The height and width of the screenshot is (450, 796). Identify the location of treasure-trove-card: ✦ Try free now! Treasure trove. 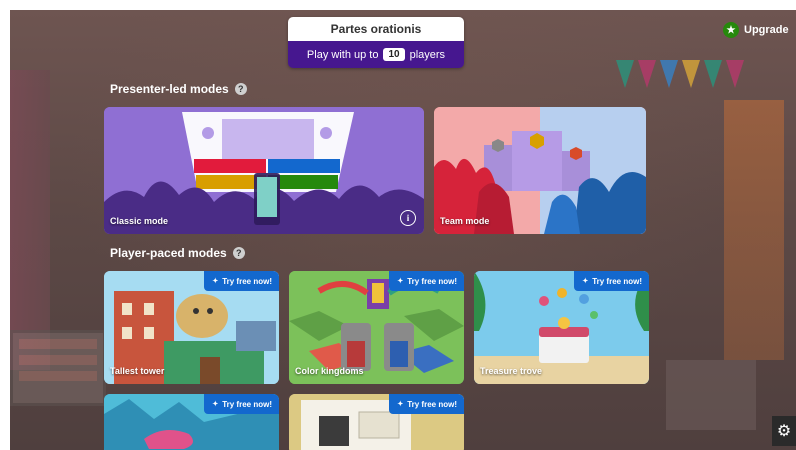
(561, 327).